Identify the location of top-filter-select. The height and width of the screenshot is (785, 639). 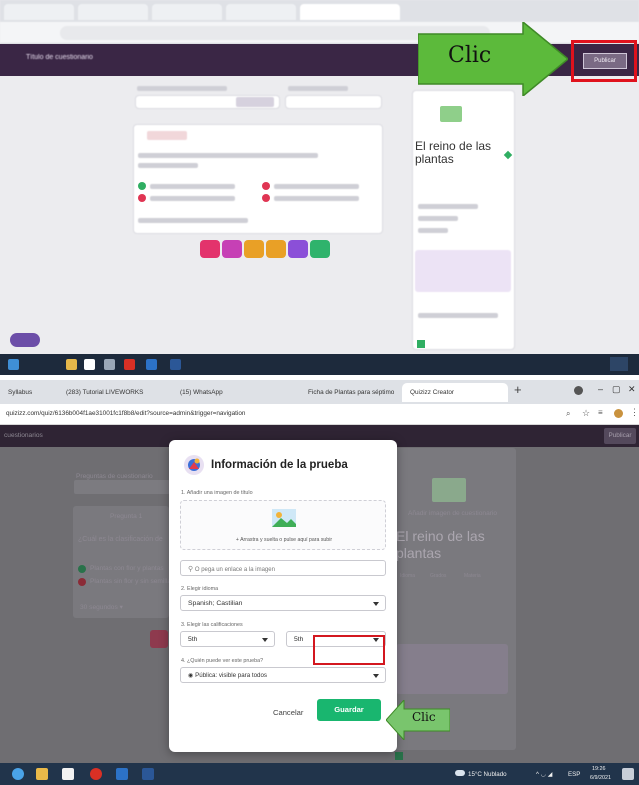
(333, 102).